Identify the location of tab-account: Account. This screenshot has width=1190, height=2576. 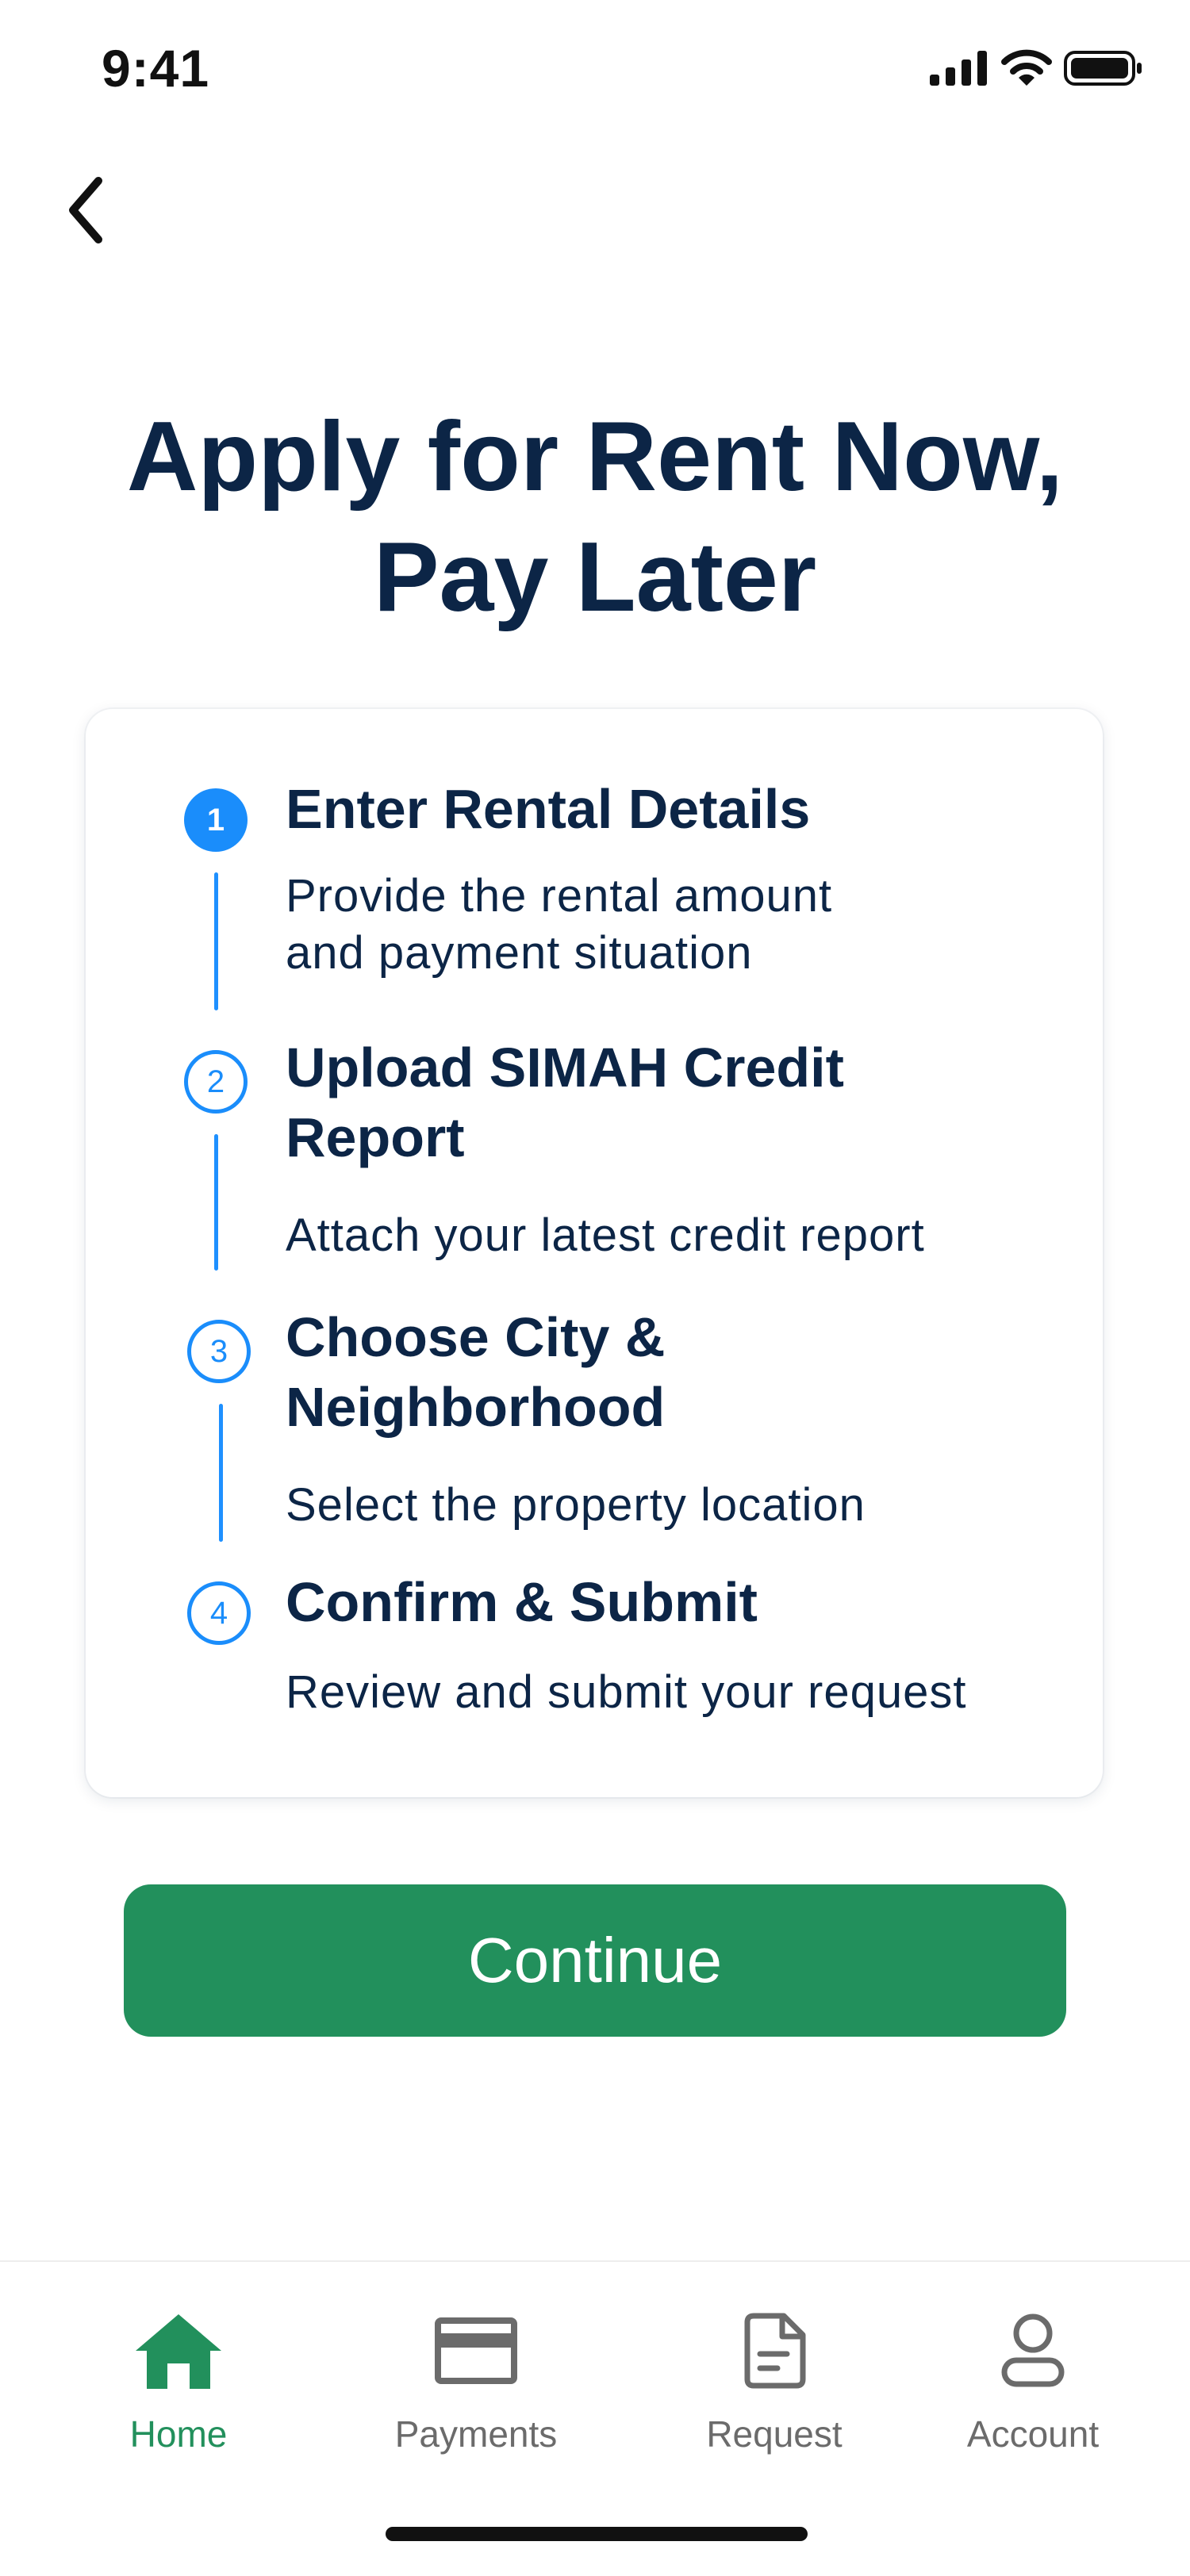
(1033, 2389).